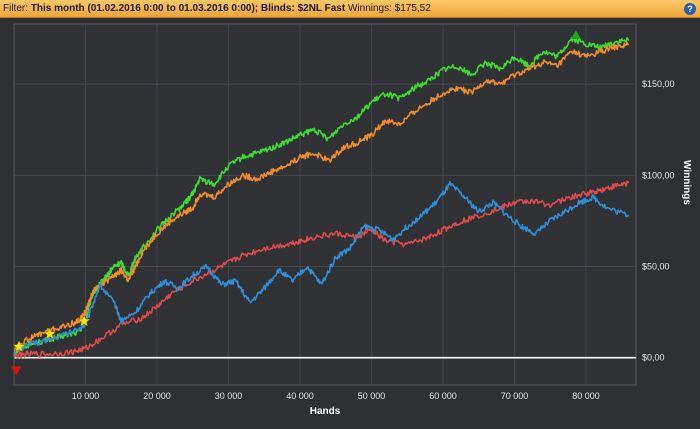 The width and height of the screenshot is (700, 429). Describe the element at coordinates (389, 8) in the screenshot. I see `filter-winnings: Winnings: $175,52` at that location.